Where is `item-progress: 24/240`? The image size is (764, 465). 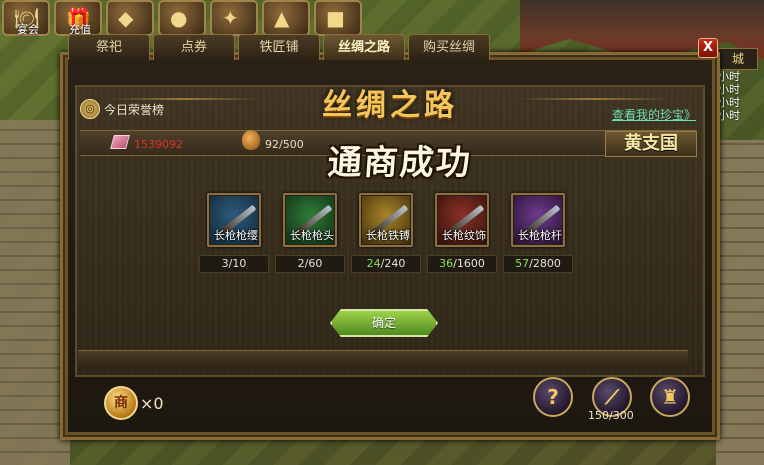
item-progress: 24/240 is located at coordinates (386, 264).